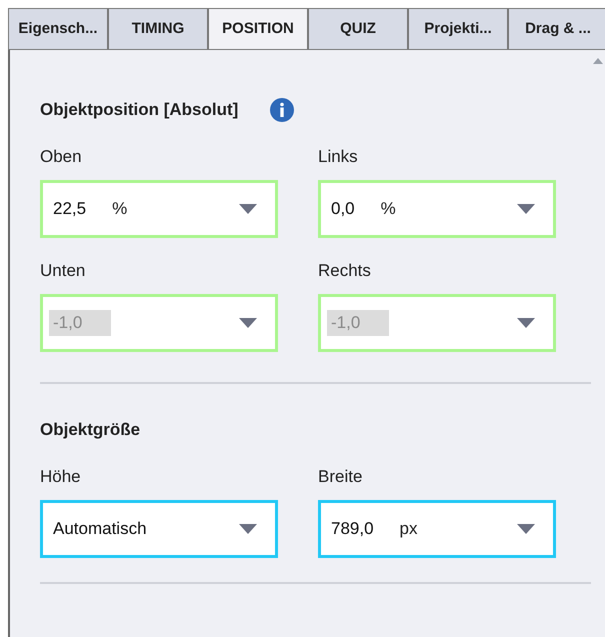 Image resolution: width=605 pixels, height=637 pixels. Describe the element at coordinates (282, 110) in the screenshot. I see `info-icon` at that location.